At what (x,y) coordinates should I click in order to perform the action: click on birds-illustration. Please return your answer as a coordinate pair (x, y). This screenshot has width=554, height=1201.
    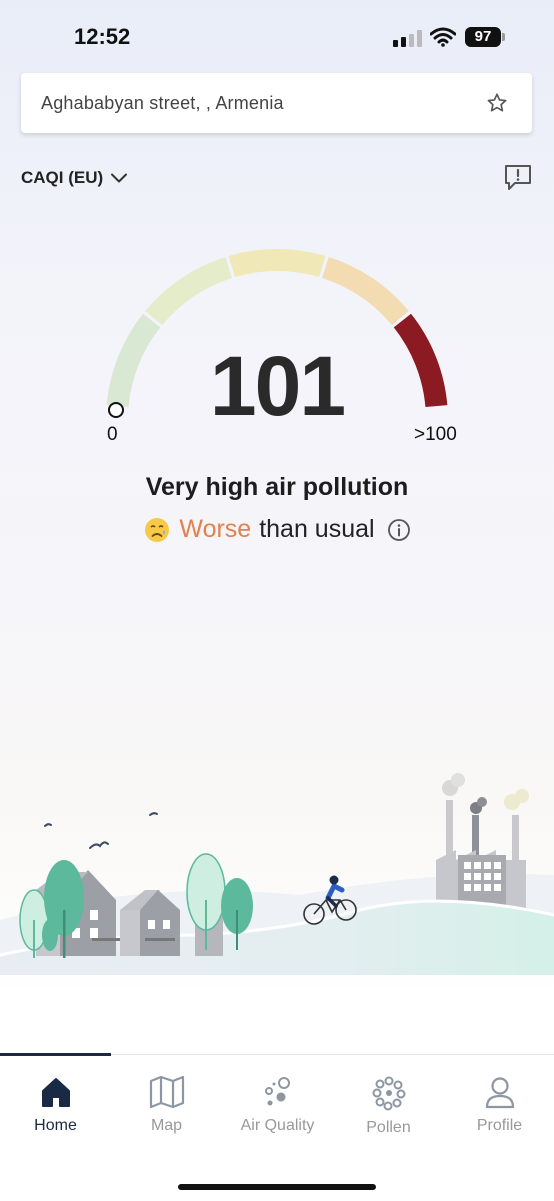
    Looking at the image, I should click on (101, 830).